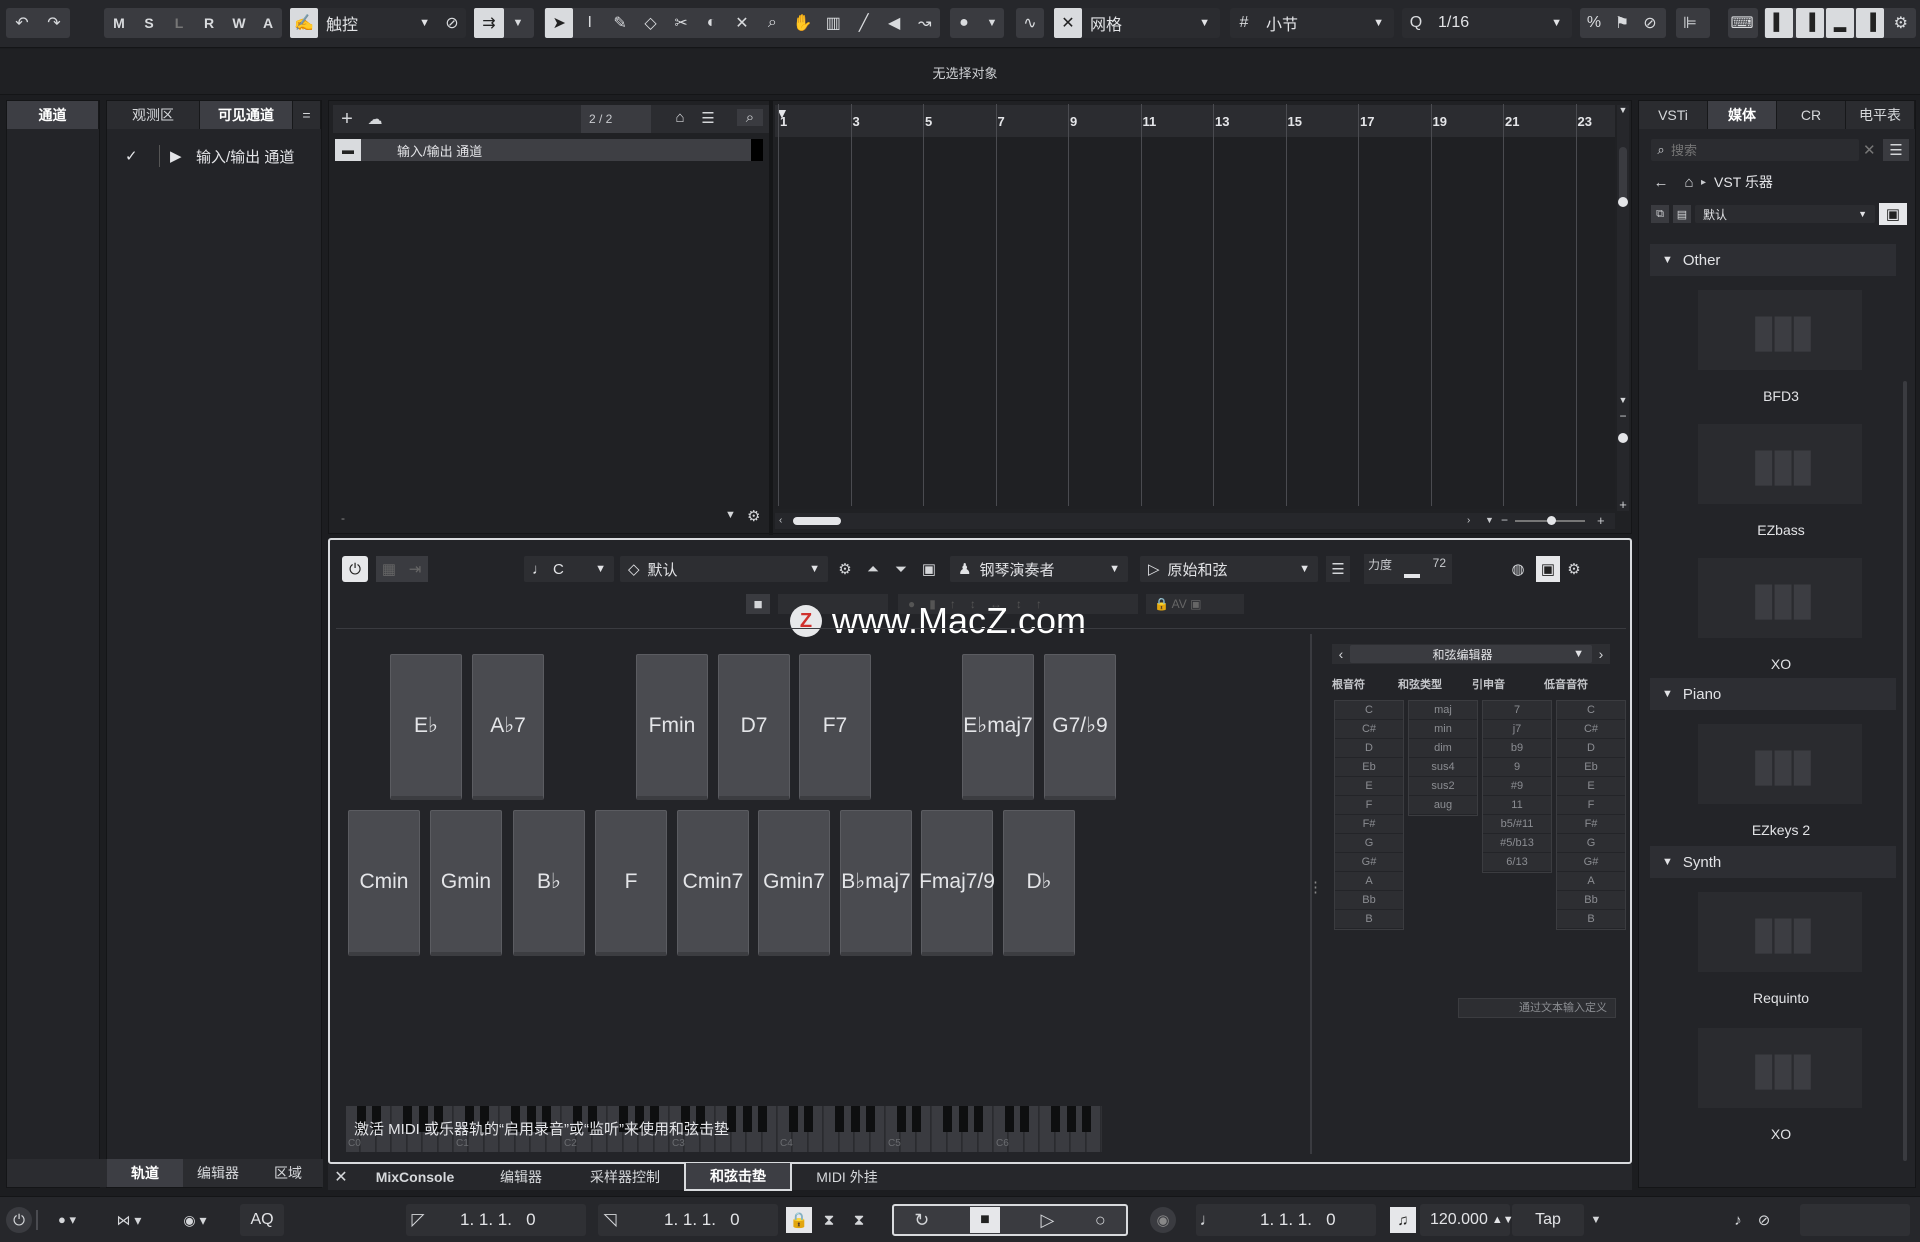 Image resolution: width=1920 pixels, height=1242 pixels. Describe the element at coordinates (817, 521) in the screenshot. I see `horizontal-scroll-thumb` at that location.